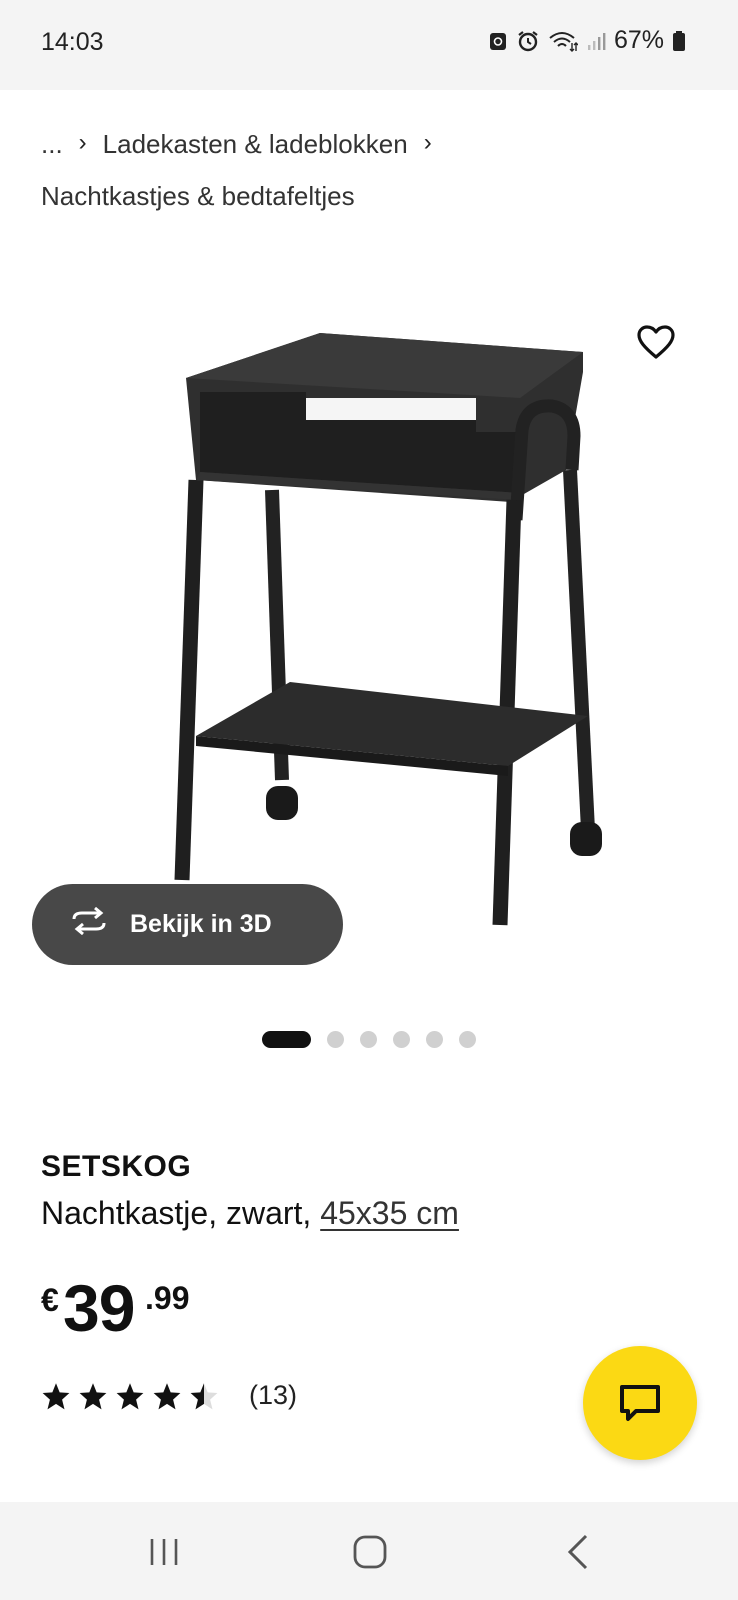 Image resolution: width=738 pixels, height=1600 pixels. I want to click on home-icon, so click(370, 1552).